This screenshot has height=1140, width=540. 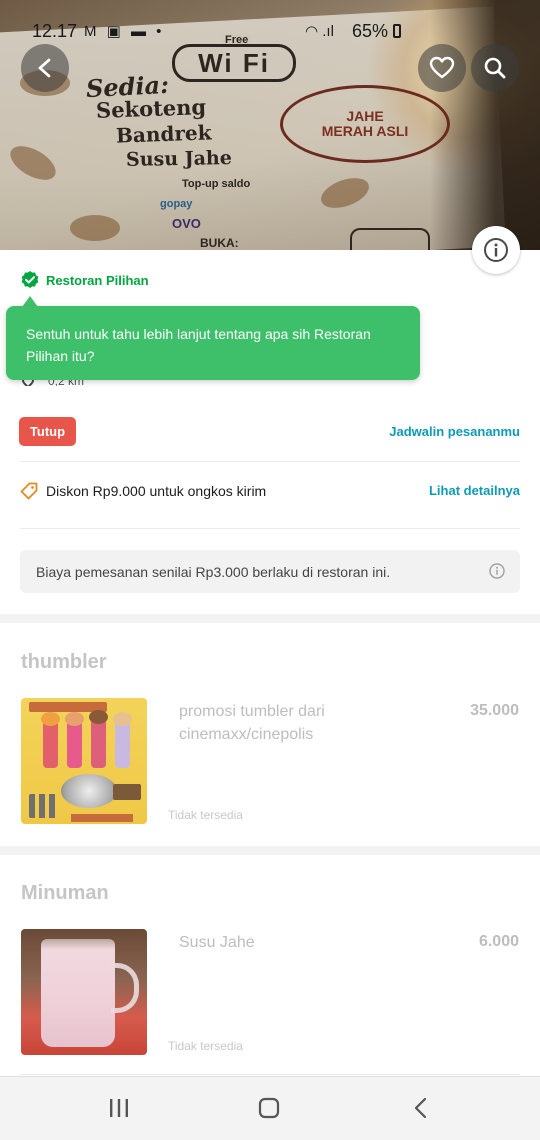 I want to click on hero-text-buka: BUKA:, so click(x=219, y=243).